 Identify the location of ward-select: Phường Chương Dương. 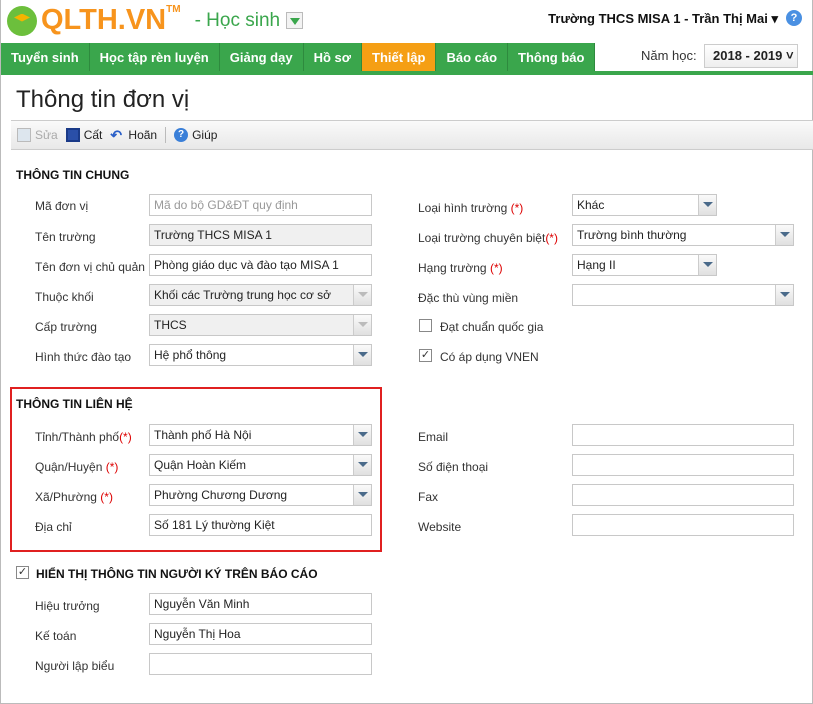
(260, 495).